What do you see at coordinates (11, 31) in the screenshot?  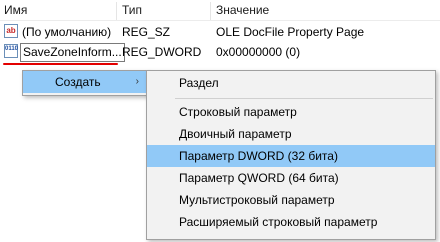 I see `string-value-icon: ab` at bounding box center [11, 31].